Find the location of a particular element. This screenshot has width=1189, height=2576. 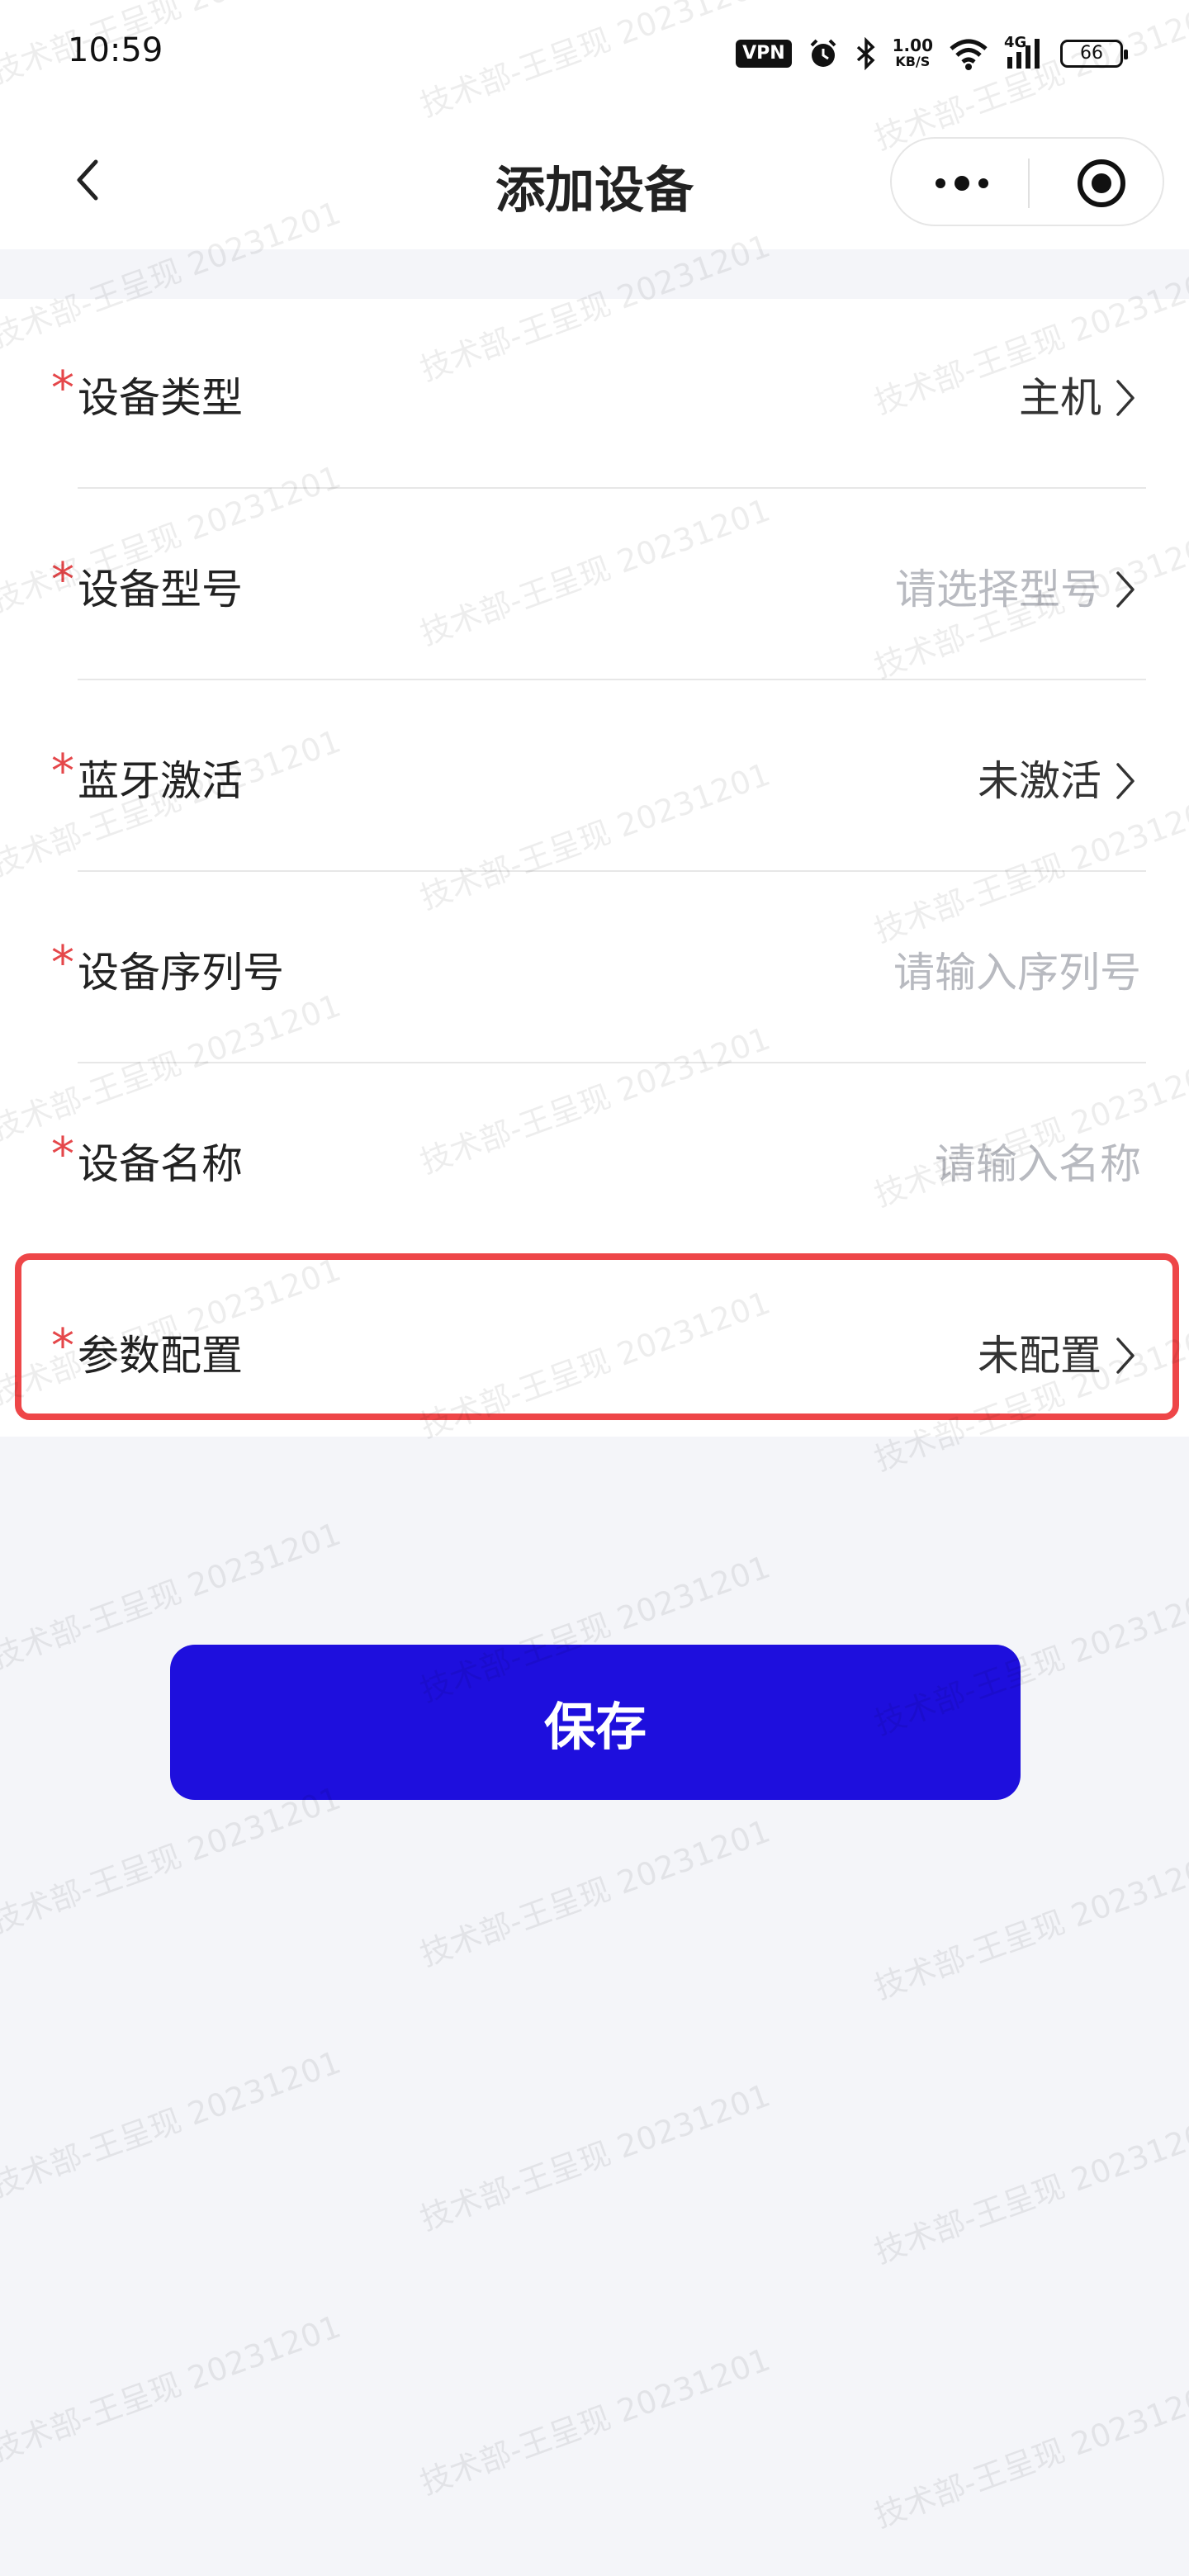

speed-value: 1.00 is located at coordinates (912, 45).